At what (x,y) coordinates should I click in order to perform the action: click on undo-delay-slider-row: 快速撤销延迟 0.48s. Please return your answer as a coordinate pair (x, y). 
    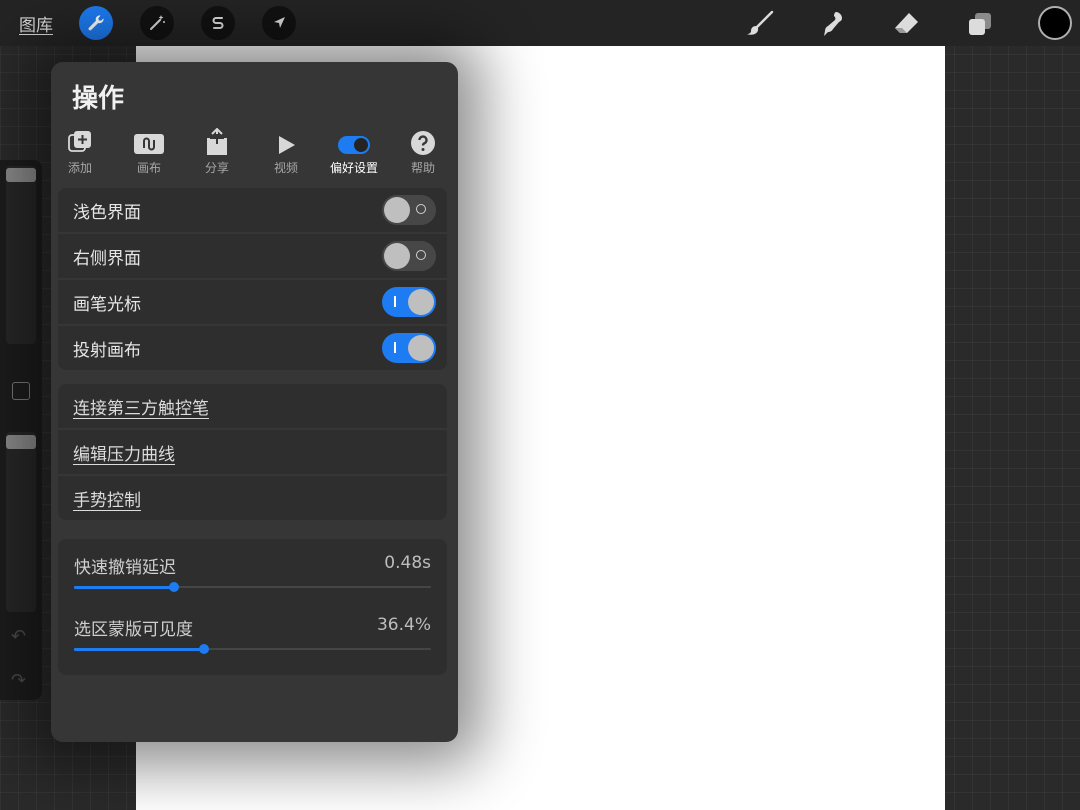
    Looking at the image, I should click on (252, 570).